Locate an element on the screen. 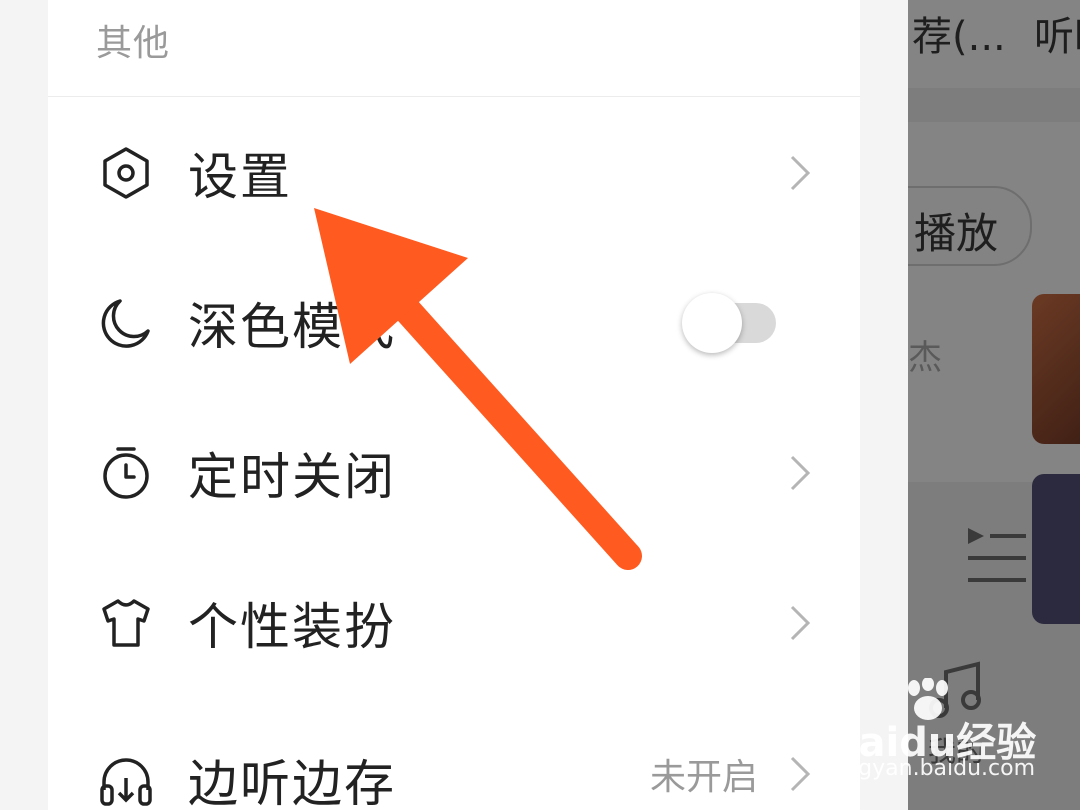 The height and width of the screenshot is (810, 1080). watermark: Baidu经验 jingyan.baidu.com is located at coordinates (948, 735).